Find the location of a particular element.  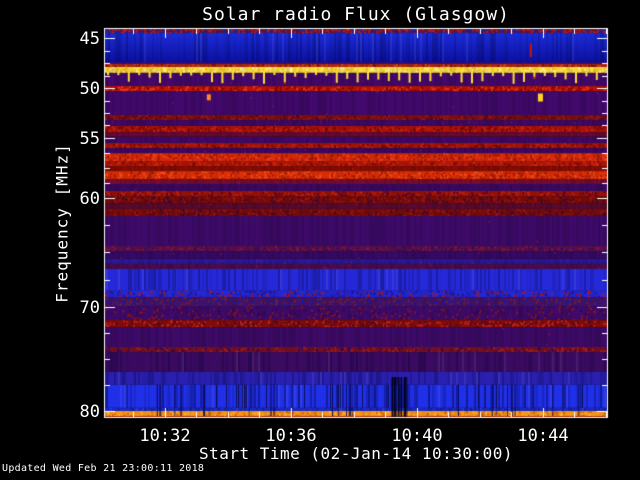

y-axis-title: Frequency [MHz] is located at coordinates (62, 223).